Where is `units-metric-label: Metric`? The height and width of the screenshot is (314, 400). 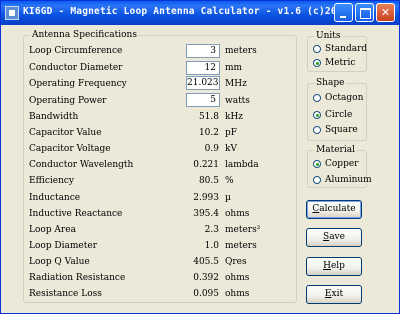 units-metric-label: Metric is located at coordinates (340, 63).